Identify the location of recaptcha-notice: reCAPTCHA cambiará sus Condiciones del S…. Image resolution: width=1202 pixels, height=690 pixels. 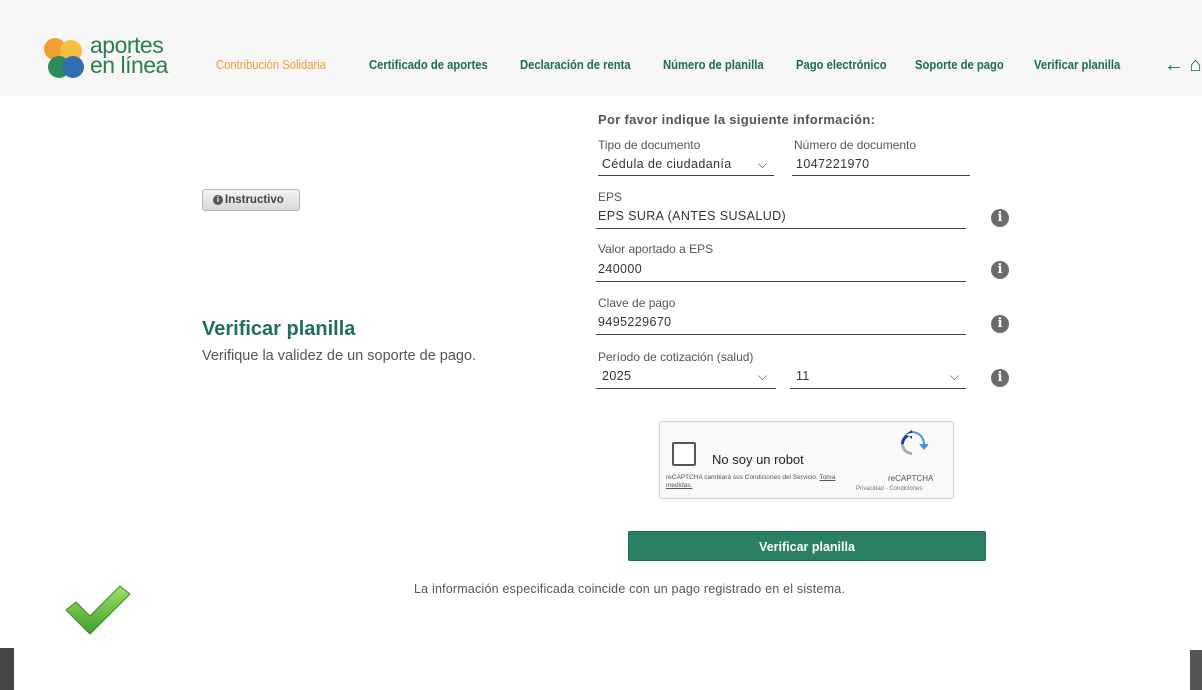
(761, 482).